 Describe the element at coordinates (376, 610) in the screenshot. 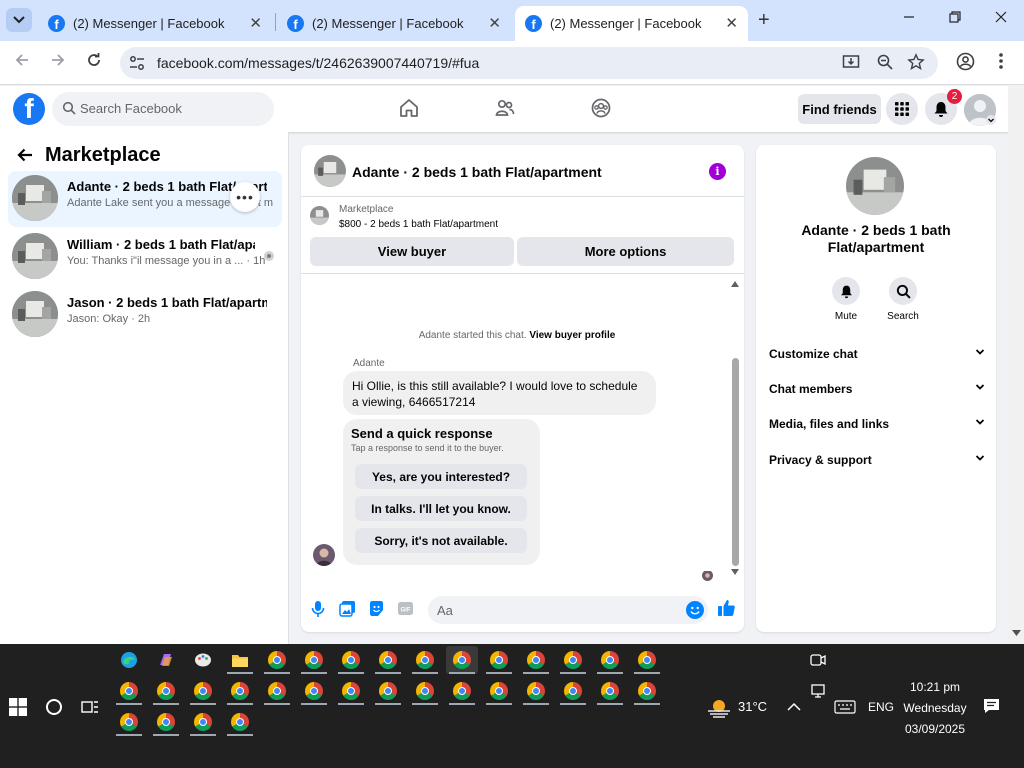

I see `sticker-button` at that location.